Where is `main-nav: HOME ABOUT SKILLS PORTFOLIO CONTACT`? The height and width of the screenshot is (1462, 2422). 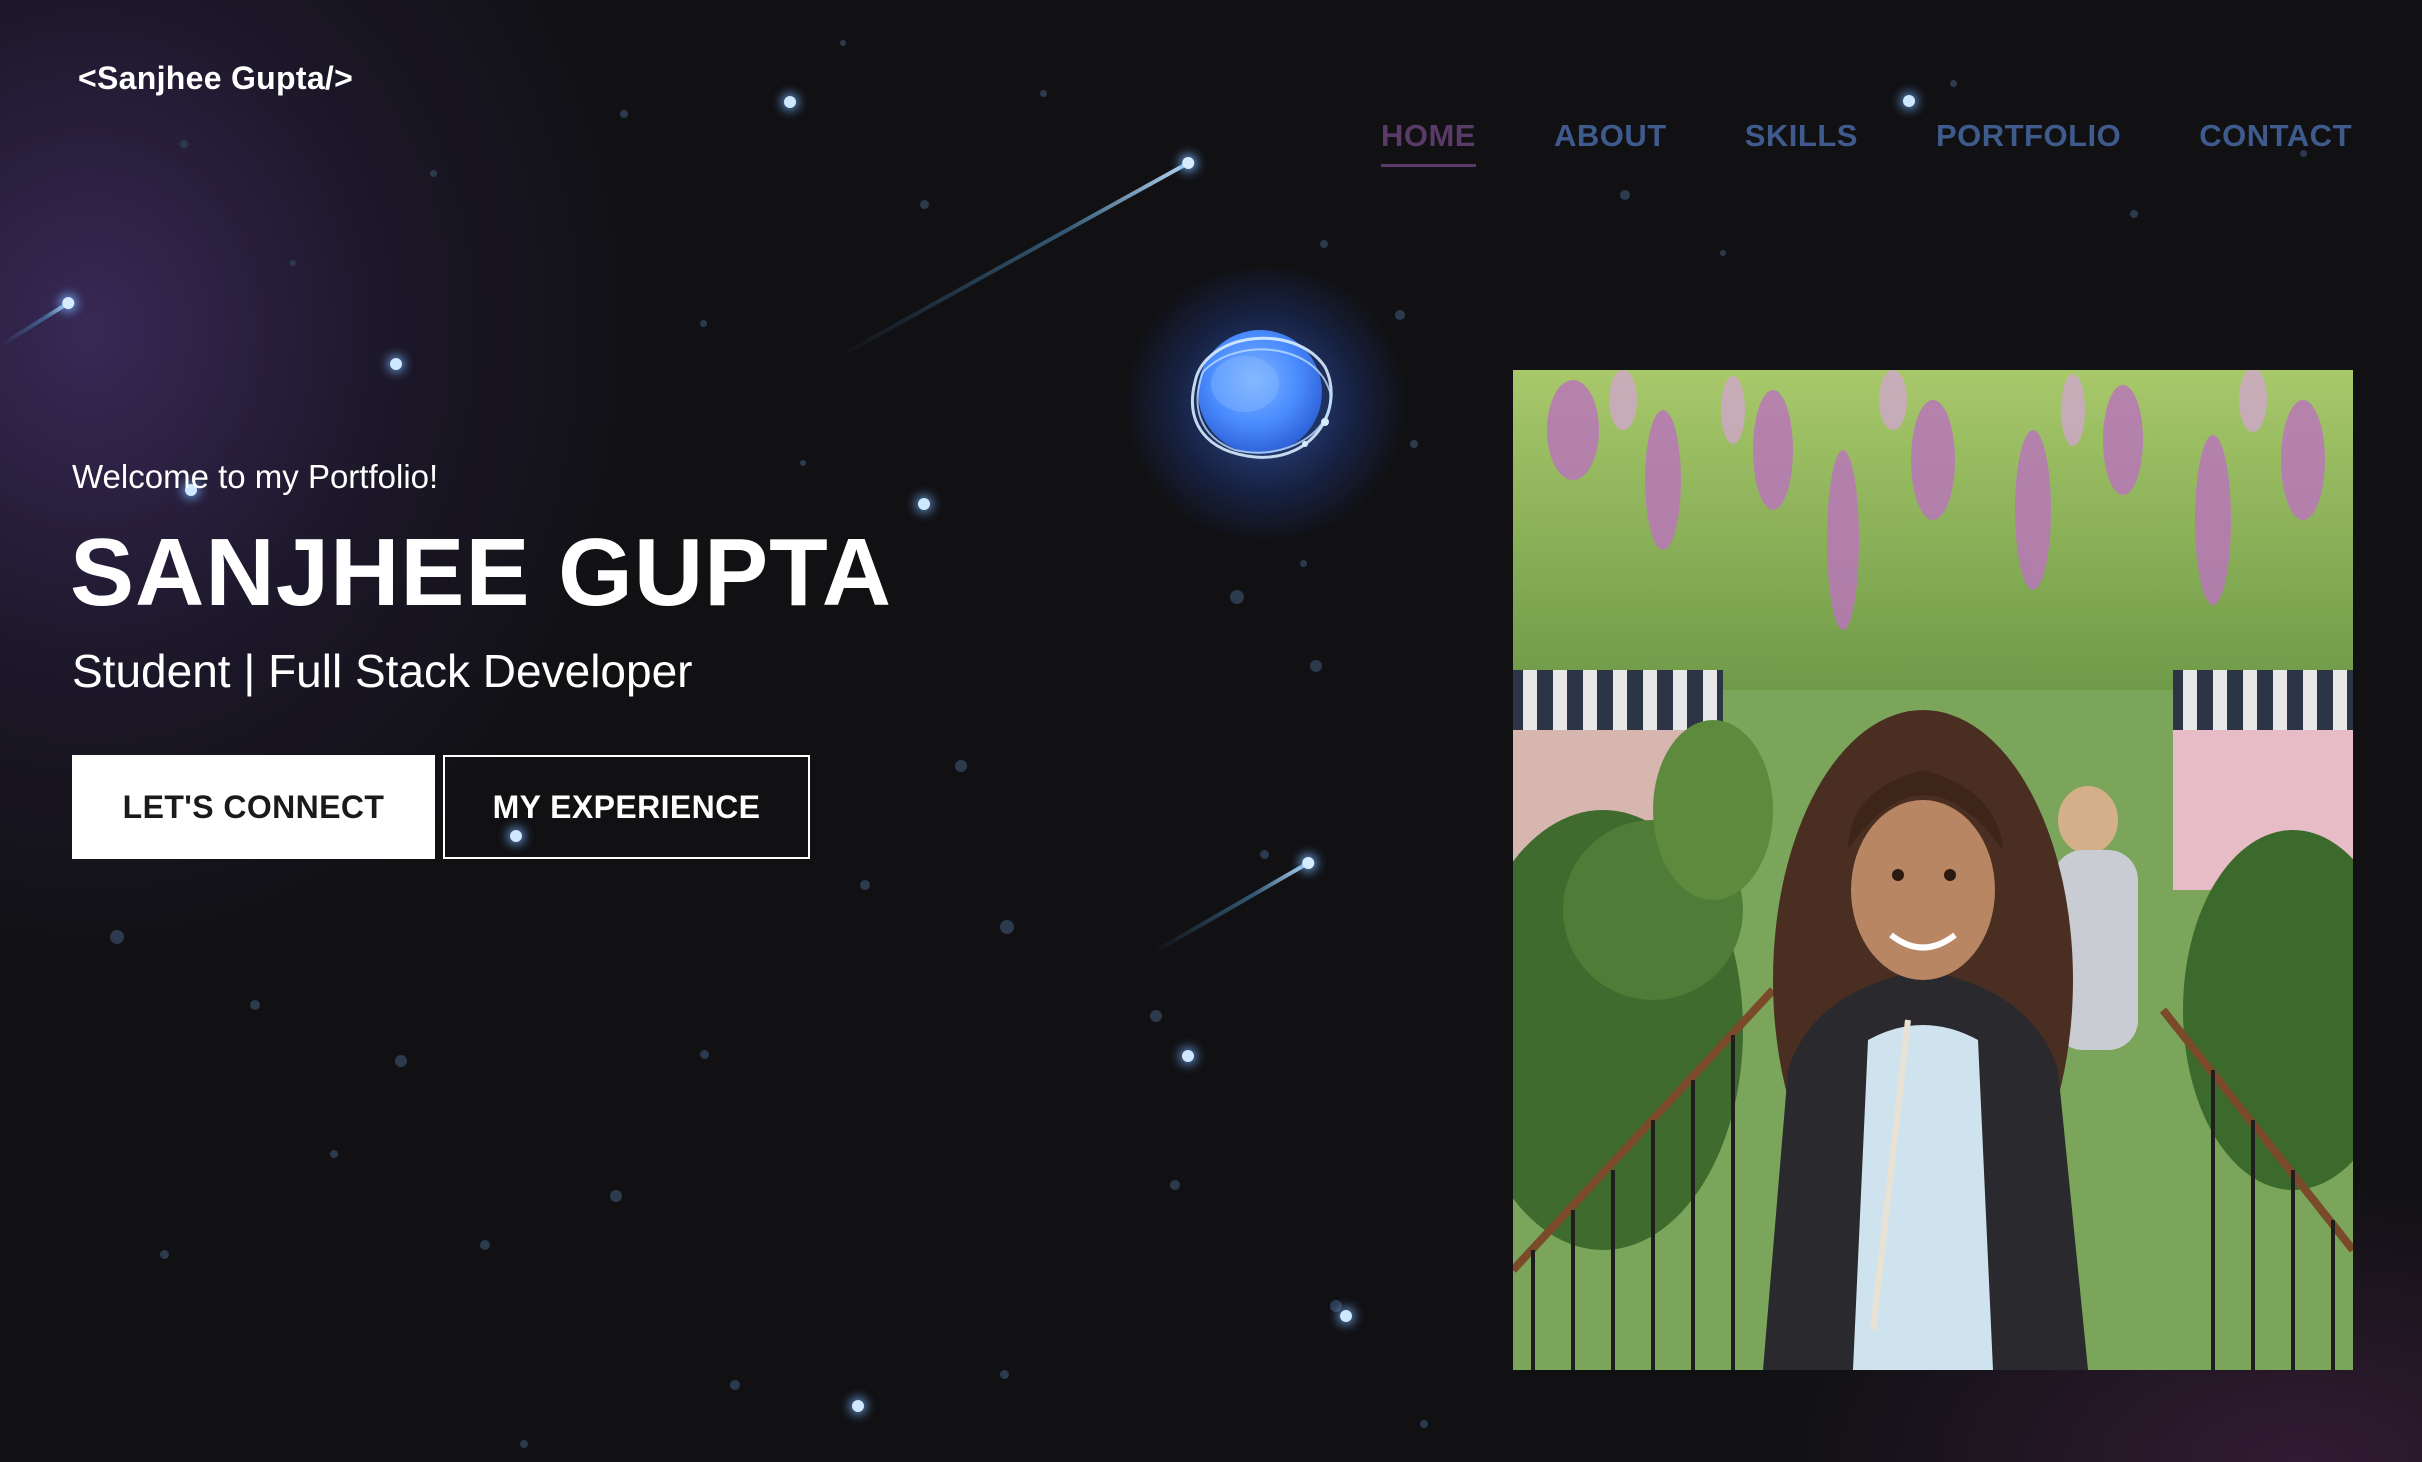
main-nav: HOME ABOUT SKILLS PORTFOLIO CONTACT is located at coordinates (1866, 142).